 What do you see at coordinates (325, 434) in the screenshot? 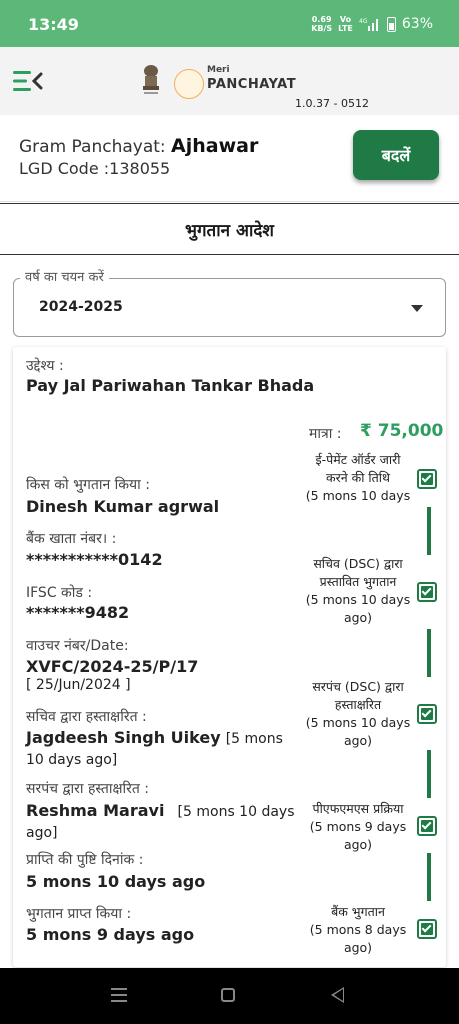
I see `amount-label: मात्रा :` at bounding box center [325, 434].